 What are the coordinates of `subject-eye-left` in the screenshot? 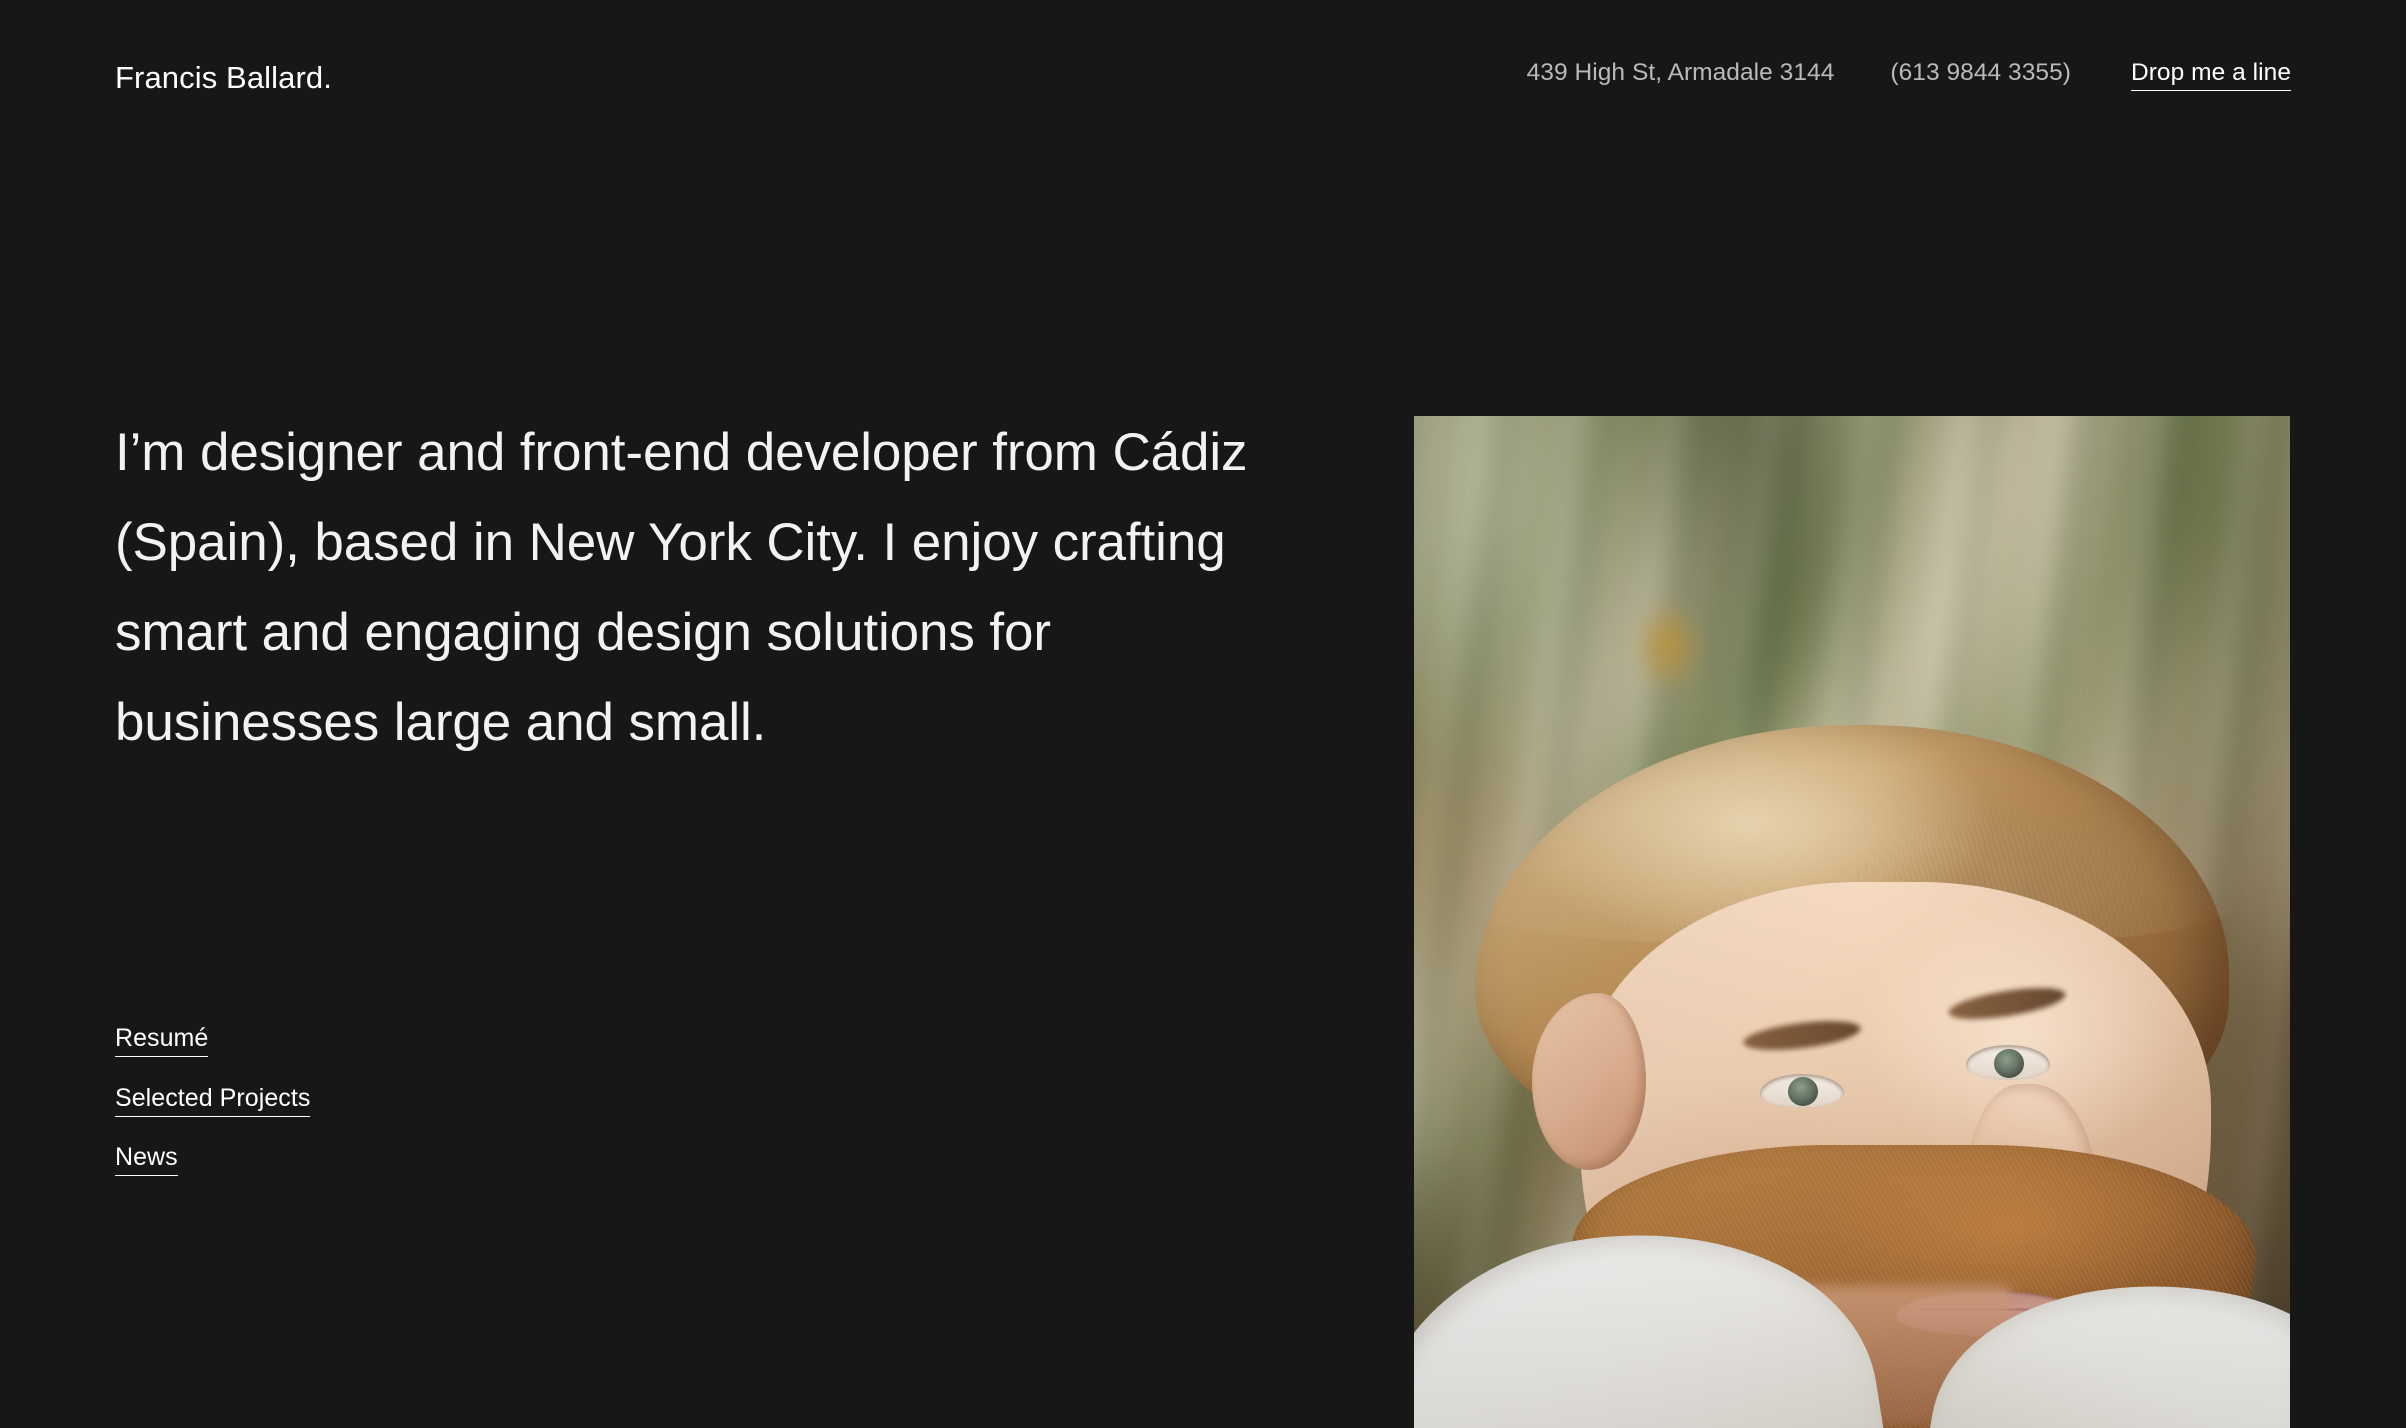 It's located at (1802, 1091).